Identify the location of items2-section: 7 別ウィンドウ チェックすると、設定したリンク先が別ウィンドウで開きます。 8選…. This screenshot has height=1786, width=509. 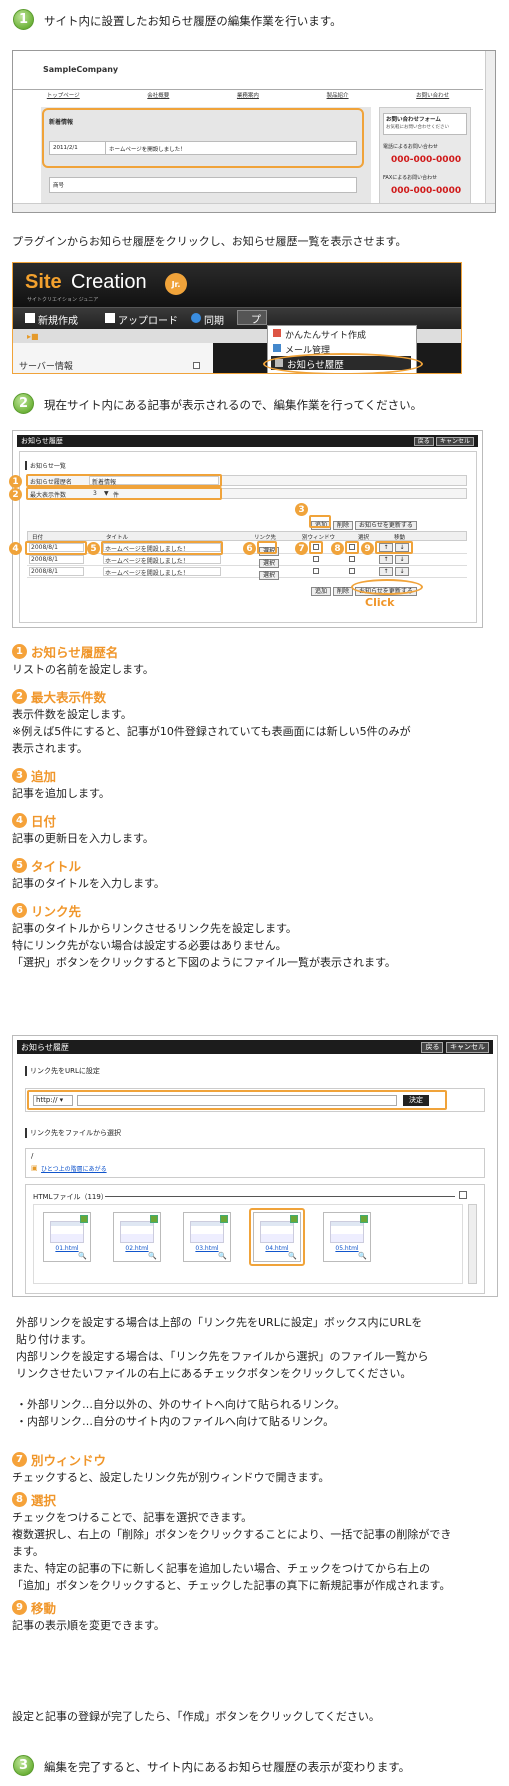
(257, 1542).